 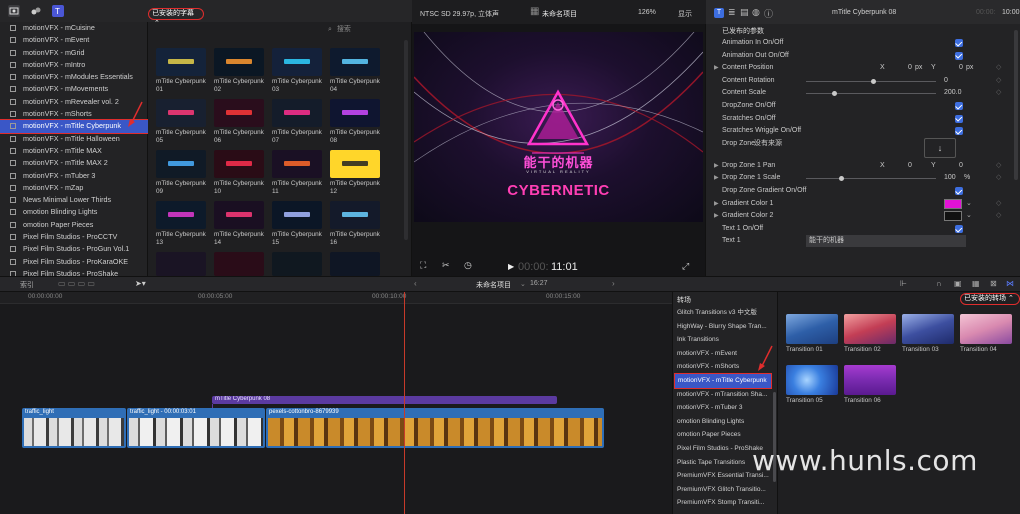 What do you see at coordinates (404, 403) in the screenshot?
I see `playhead` at bounding box center [404, 403].